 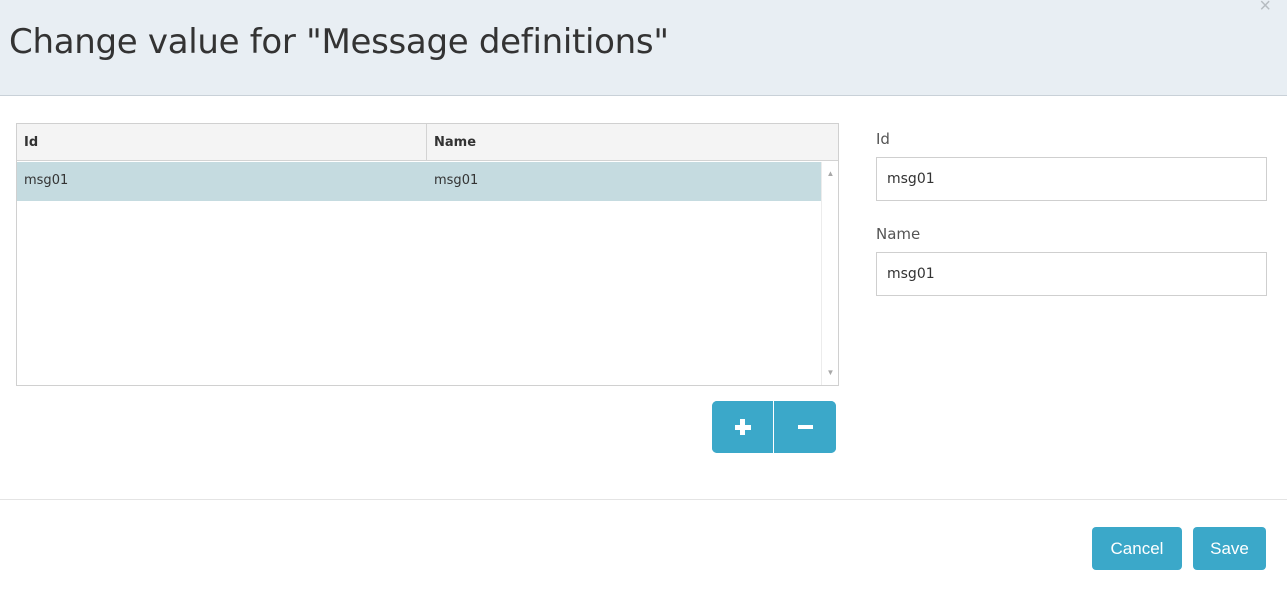 What do you see at coordinates (46, 180) in the screenshot?
I see `table-cell-id: msg01` at bounding box center [46, 180].